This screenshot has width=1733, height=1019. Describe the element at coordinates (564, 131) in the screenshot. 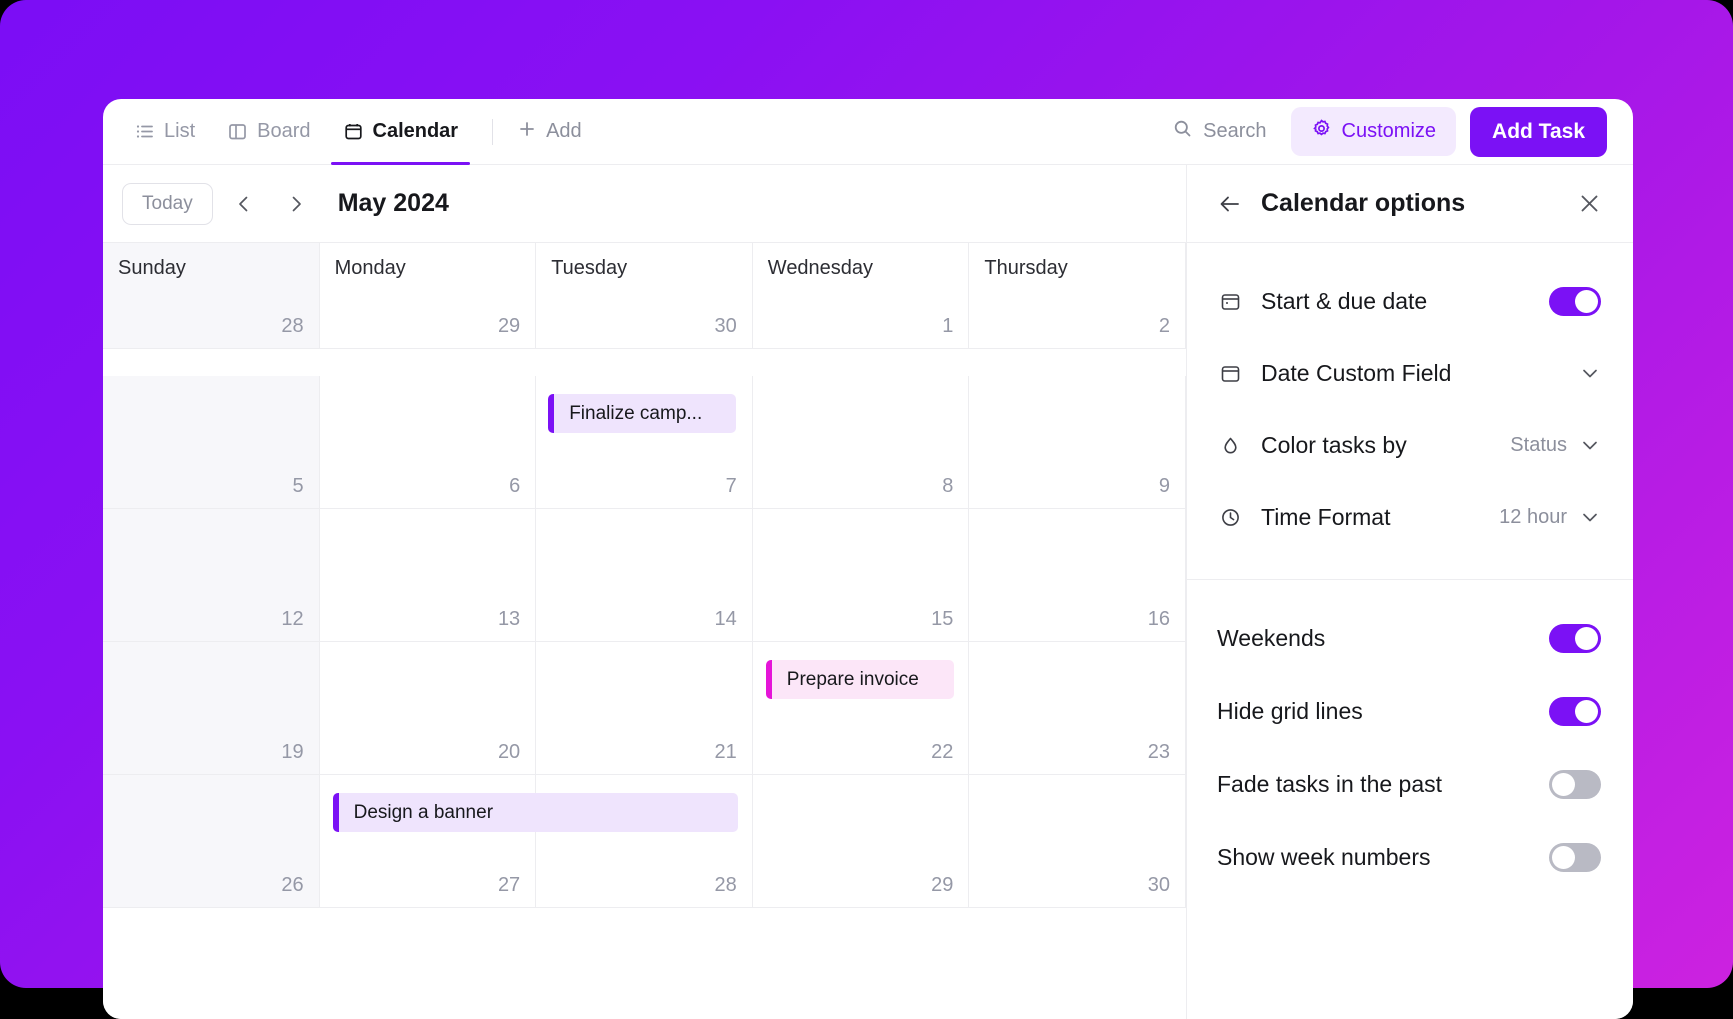

I see `add-view-label: Add` at that location.